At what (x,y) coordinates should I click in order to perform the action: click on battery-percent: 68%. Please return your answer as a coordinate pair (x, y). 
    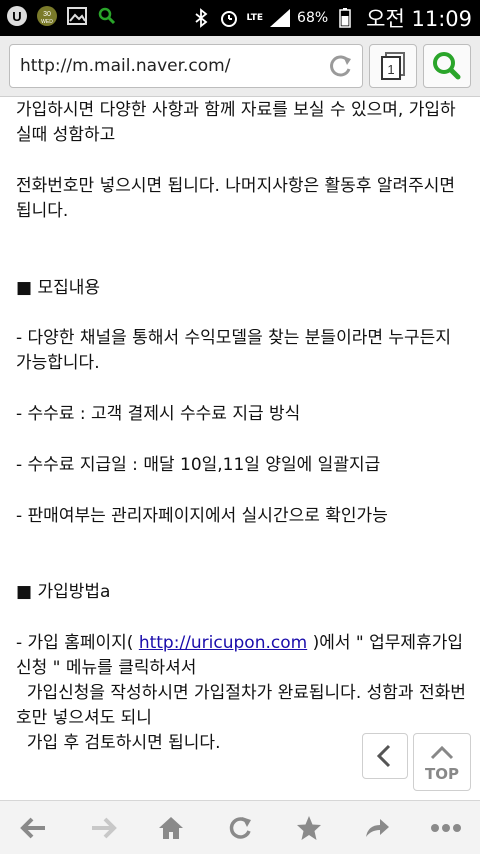
    Looking at the image, I should click on (313, 18).